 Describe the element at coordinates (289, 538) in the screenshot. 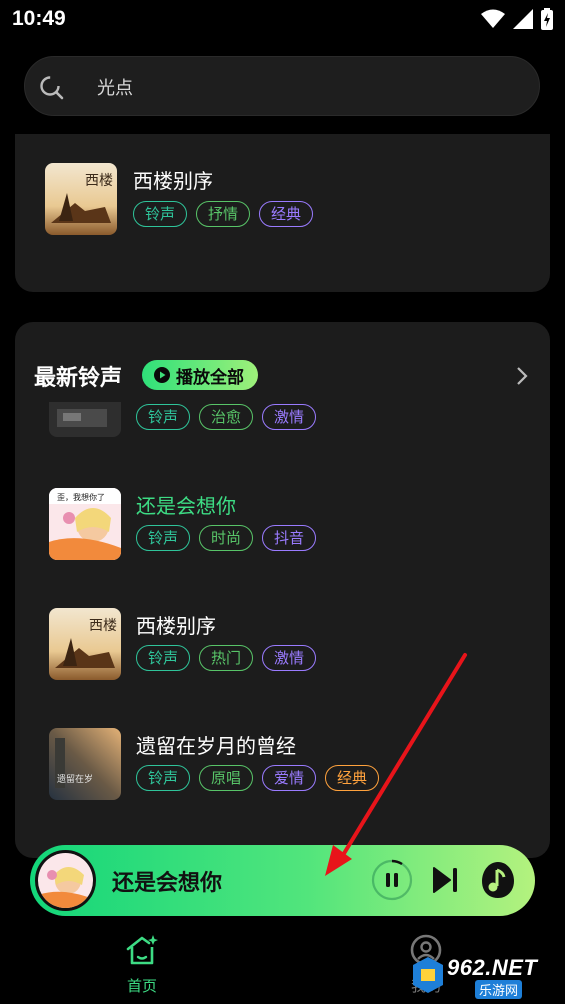

I see `tag: 抖音` at that location.